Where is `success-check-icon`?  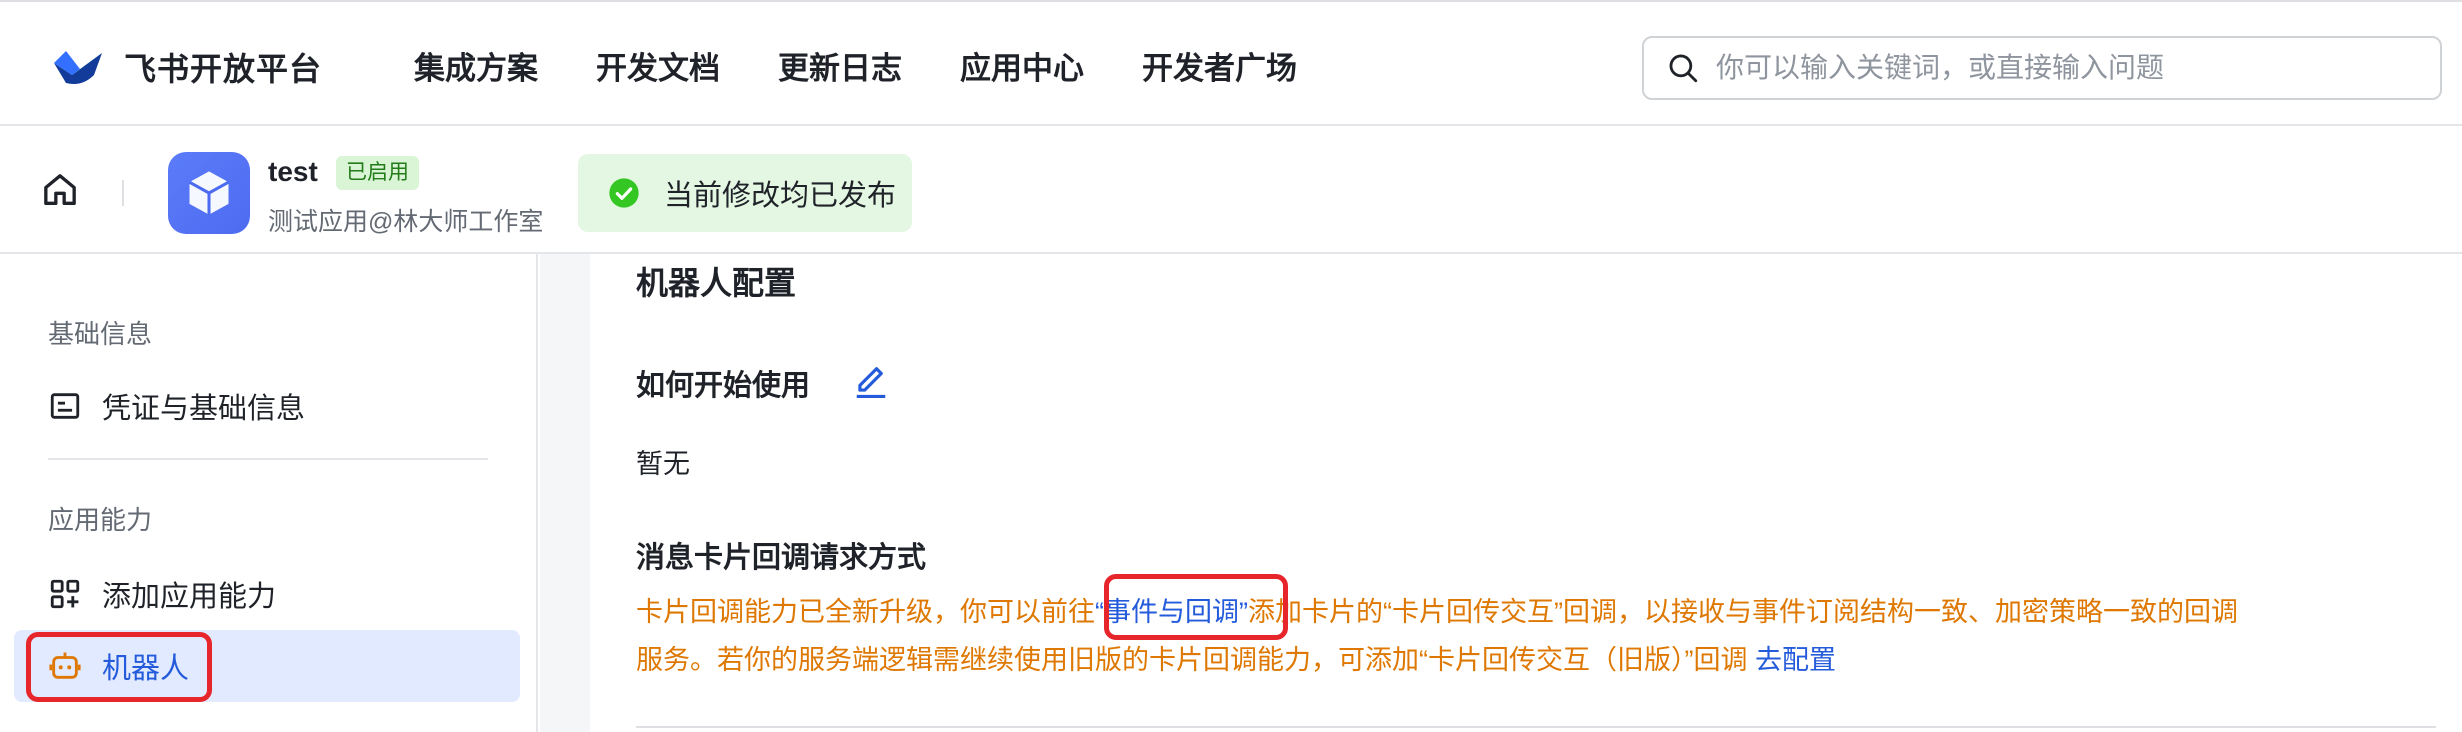
success-check-icon is located at coordinates (624, 193).